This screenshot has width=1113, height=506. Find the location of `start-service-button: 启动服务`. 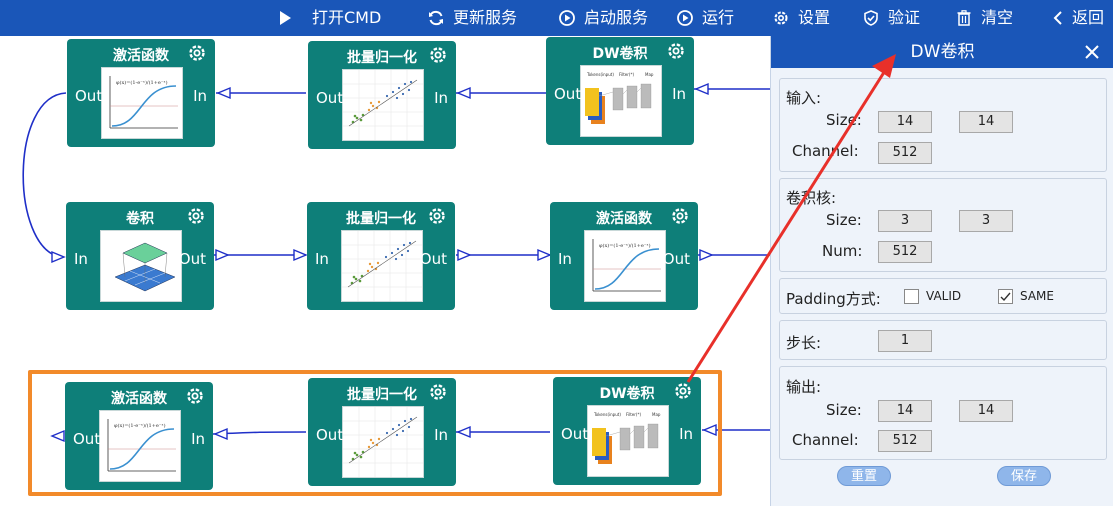

start-service-button: 启动服务 is located at coordinates (603, 18).